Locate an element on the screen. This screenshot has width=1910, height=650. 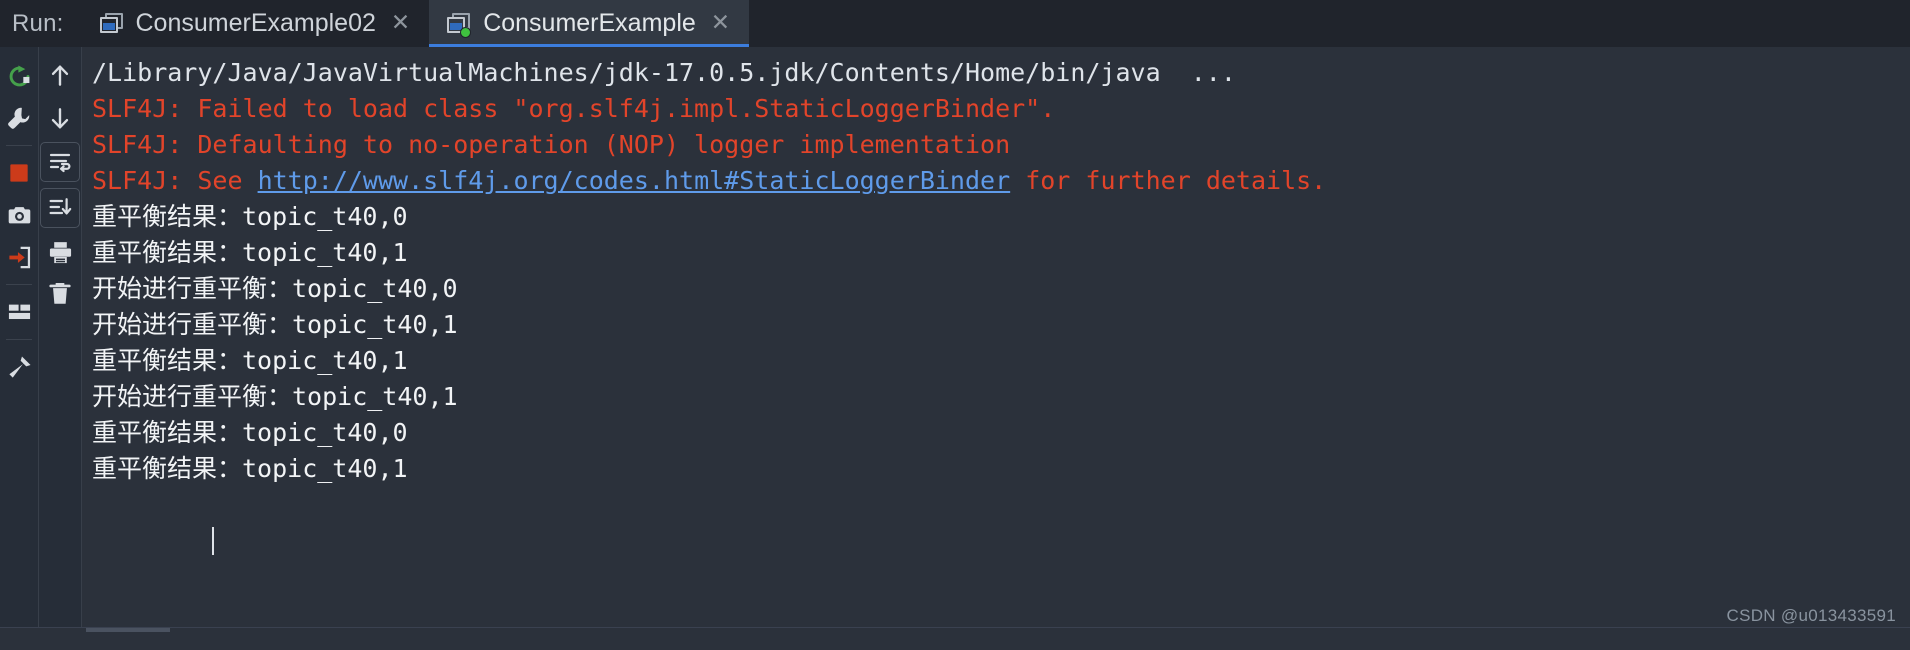
trash-icon is located at coordinates (60, 294).